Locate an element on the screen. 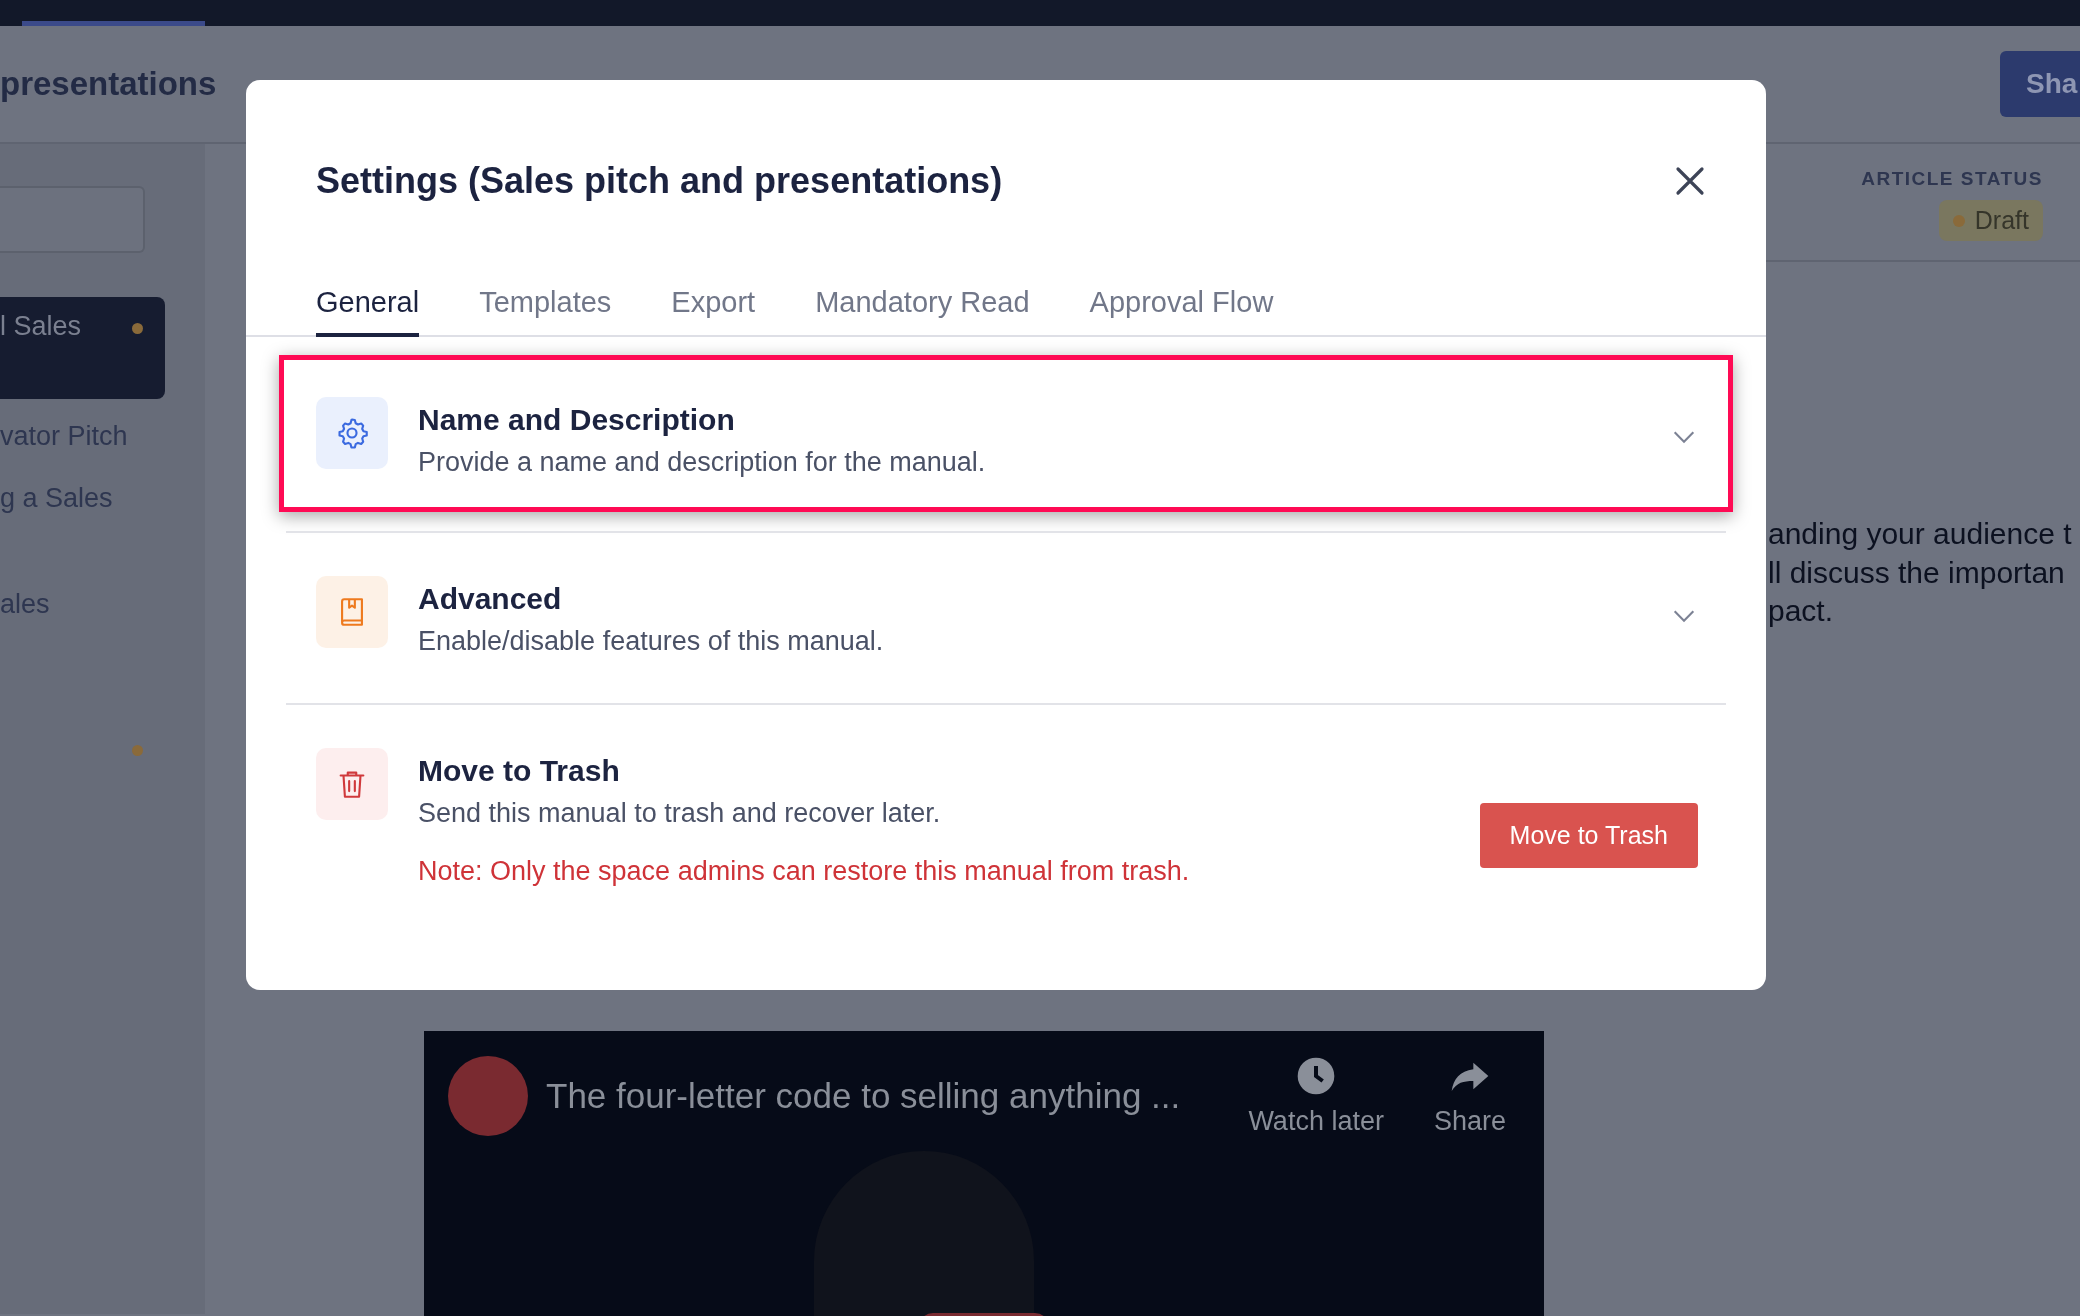 The width and height of the screenshot is (2080, 1316). article-text: anding your audience t ll discuss the importan pact. is located at coordinates (1920, 572).